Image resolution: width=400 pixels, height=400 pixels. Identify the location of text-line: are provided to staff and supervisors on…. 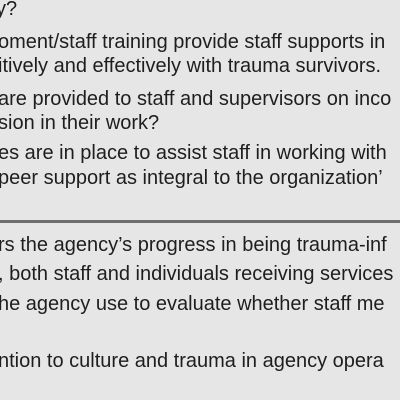
(196, 99).